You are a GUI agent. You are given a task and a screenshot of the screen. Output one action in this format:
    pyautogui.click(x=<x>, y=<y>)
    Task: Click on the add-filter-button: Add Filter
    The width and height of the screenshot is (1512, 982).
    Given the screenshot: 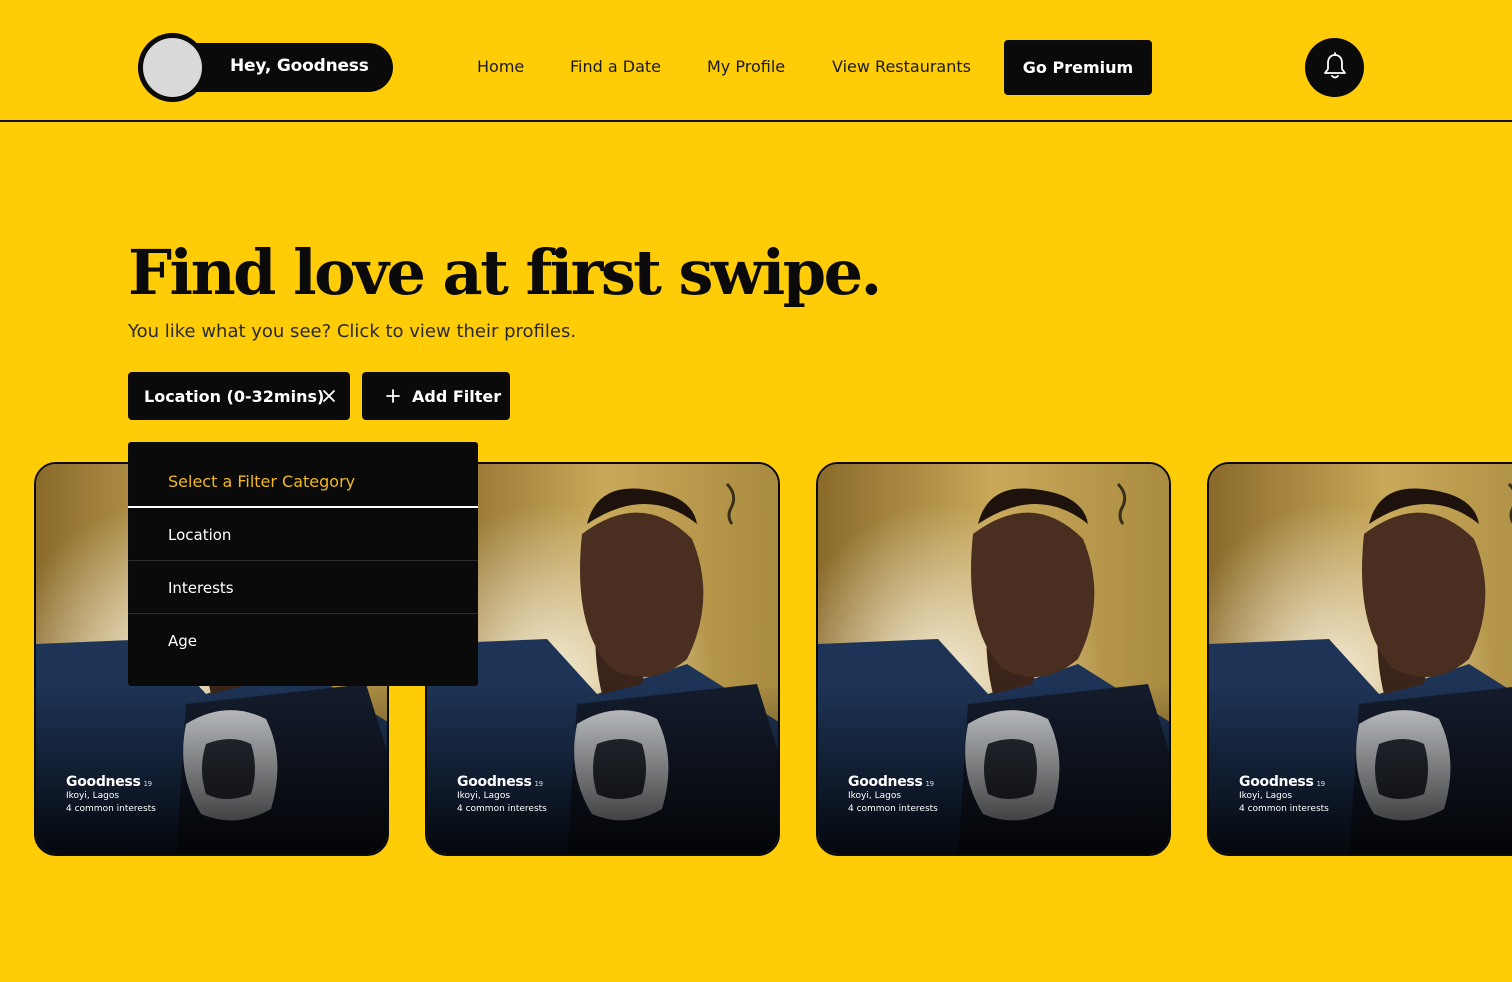 What is the action you would take?
    pyautogui.click(x=436, y=396)
    